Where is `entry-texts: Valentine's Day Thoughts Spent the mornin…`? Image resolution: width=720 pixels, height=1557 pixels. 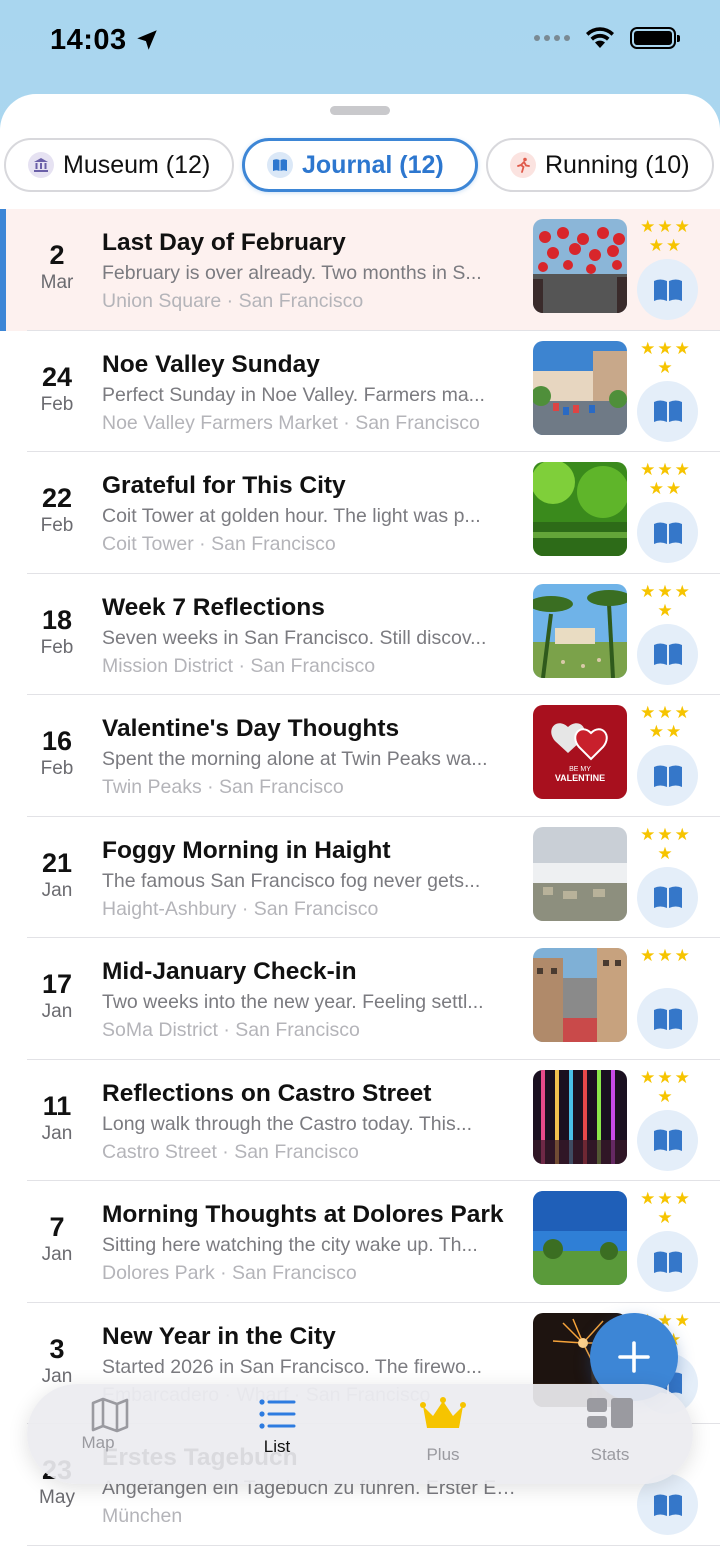 entry-texts: Valentine's Day Thoughts Spent the mornin… is located at coordinates (311, 757).